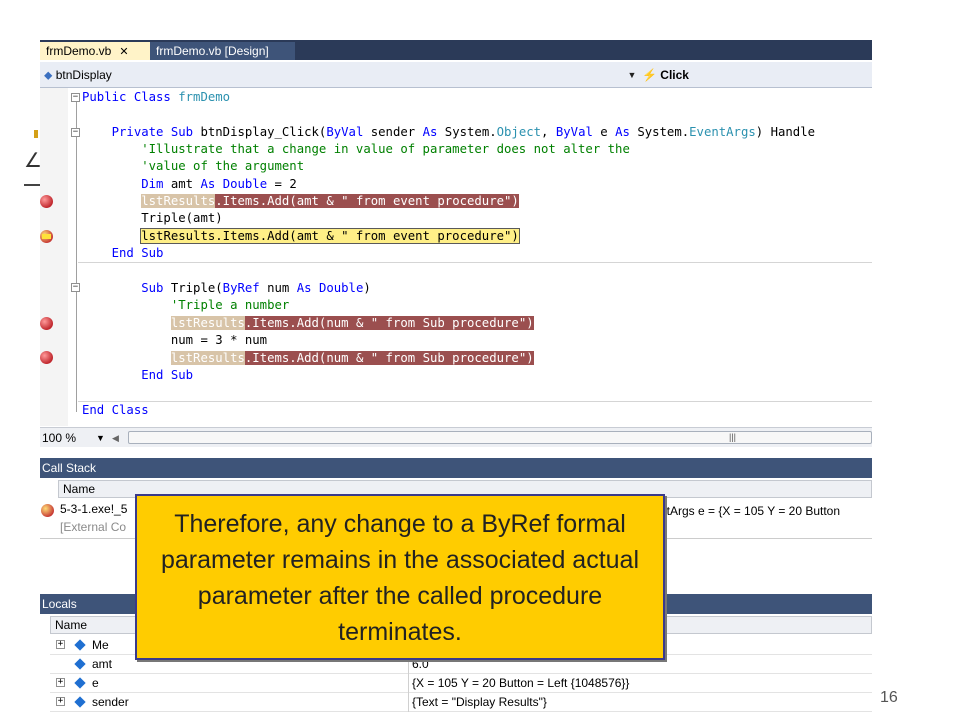 The height and width of the screenshot is (720, 960). What do you see at coordinates (341, 75) in the screenshot?
I see `object-dropdown: ⬥ btnDisplay` at bounding box center [341, 75].